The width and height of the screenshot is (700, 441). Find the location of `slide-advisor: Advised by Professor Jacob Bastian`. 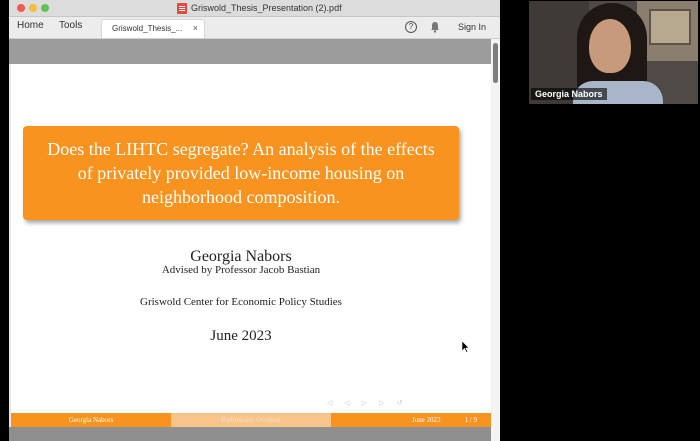

slide-advisor: Advised by Professor Jacob Bastian is located at coordinates (241, 270).